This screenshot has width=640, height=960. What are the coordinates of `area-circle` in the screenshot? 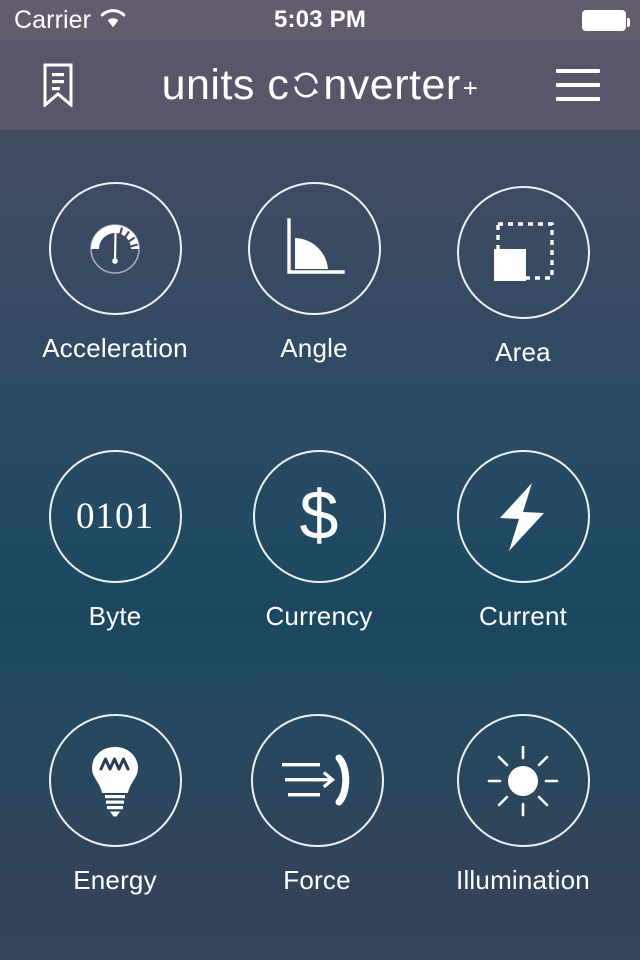 It's located at (523, 252).